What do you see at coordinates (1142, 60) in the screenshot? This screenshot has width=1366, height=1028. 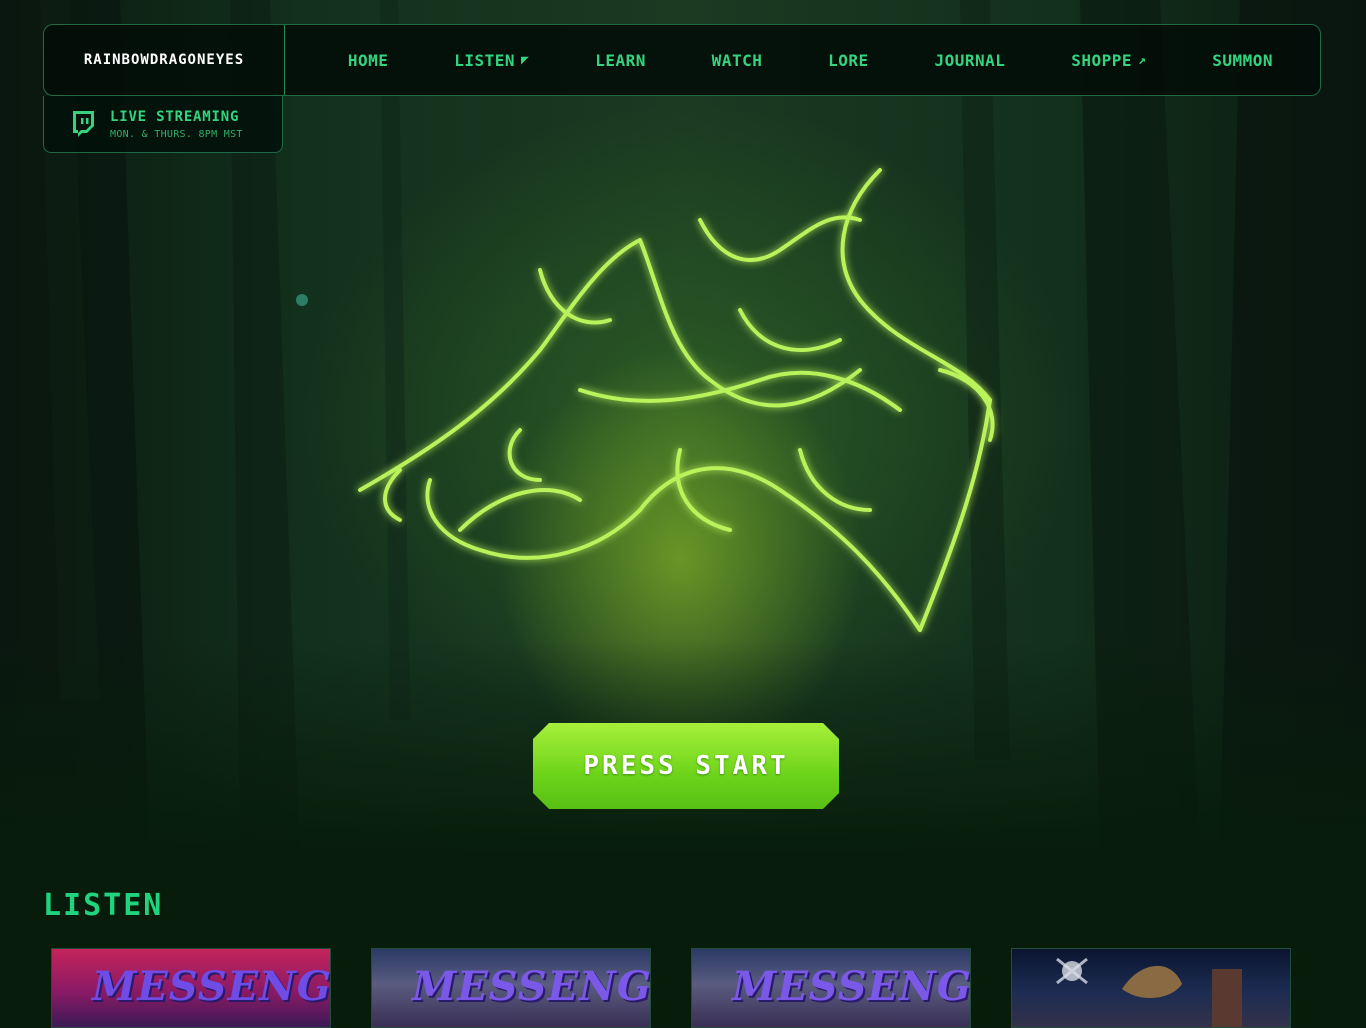 I see `external-link-icon: ↗` at bounding box center [1142, 60].